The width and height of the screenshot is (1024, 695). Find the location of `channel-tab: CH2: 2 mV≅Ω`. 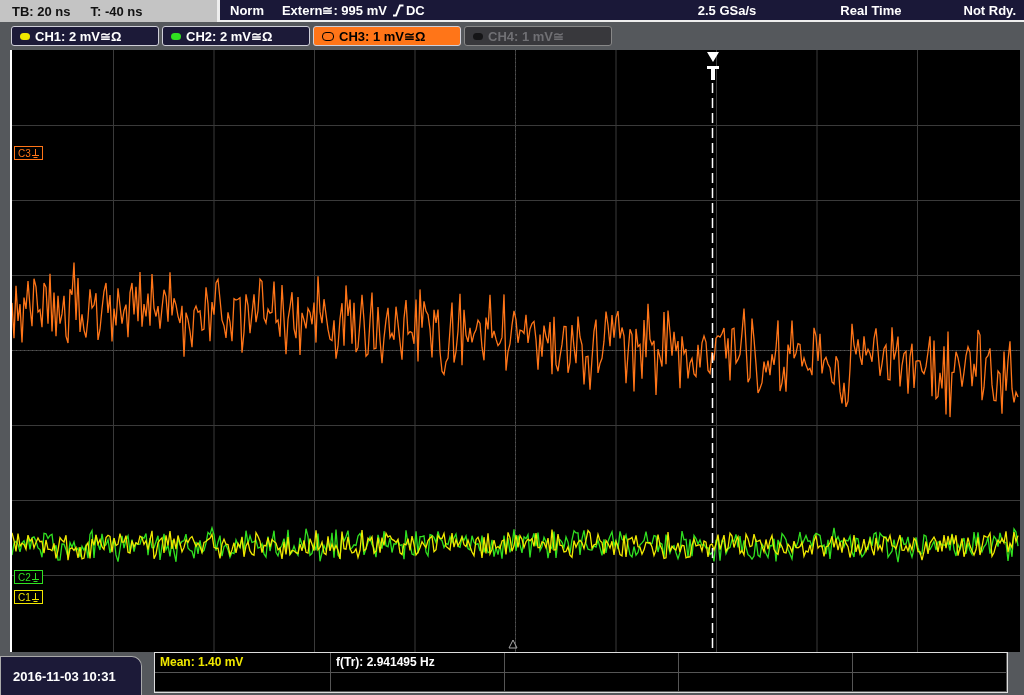

channel-tab: CH2: 2 mV≅Ω is located at coordinates (236, 36).